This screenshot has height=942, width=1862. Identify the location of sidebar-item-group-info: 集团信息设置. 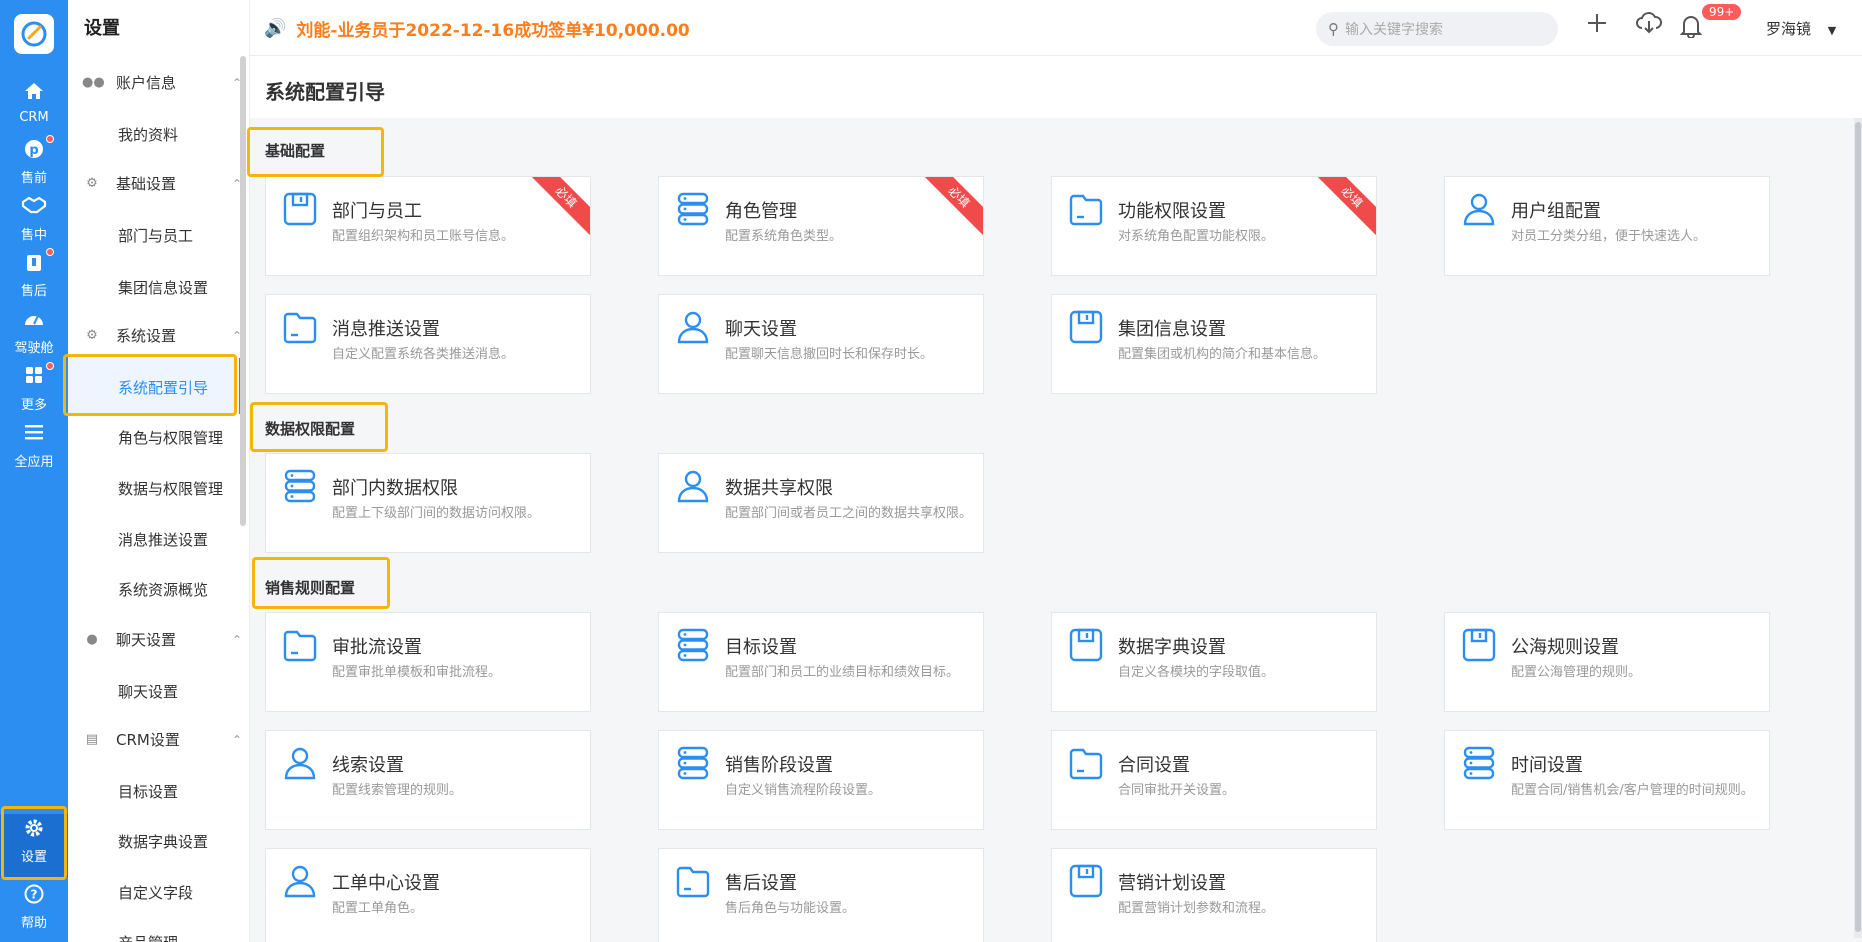
(163, 287).